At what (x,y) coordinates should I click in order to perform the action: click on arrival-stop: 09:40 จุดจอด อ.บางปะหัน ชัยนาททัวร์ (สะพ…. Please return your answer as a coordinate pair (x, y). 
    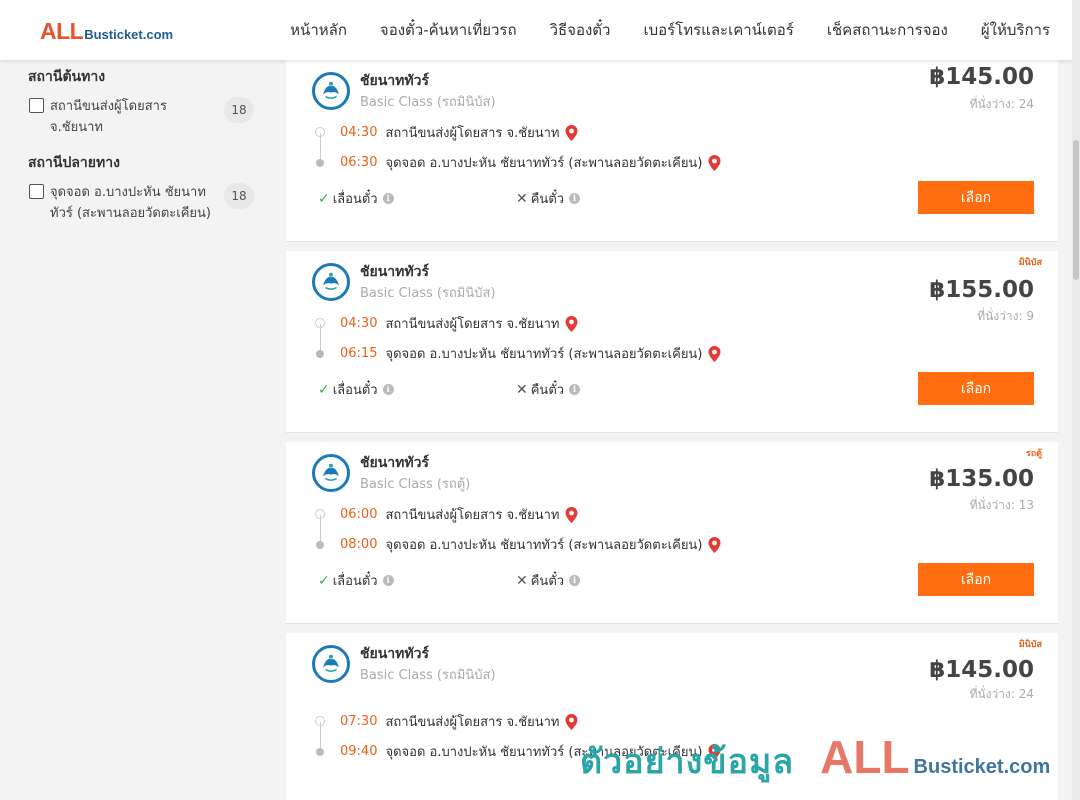
    Looking at the image, I should click on (530, 751).